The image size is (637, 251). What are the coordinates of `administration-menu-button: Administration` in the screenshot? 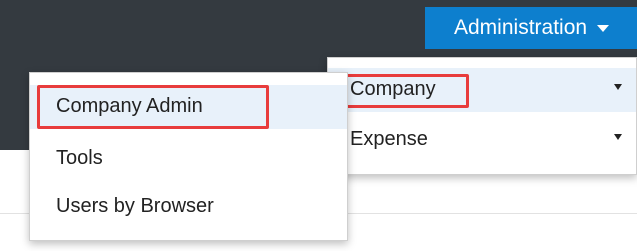 It's located at (531, 28).